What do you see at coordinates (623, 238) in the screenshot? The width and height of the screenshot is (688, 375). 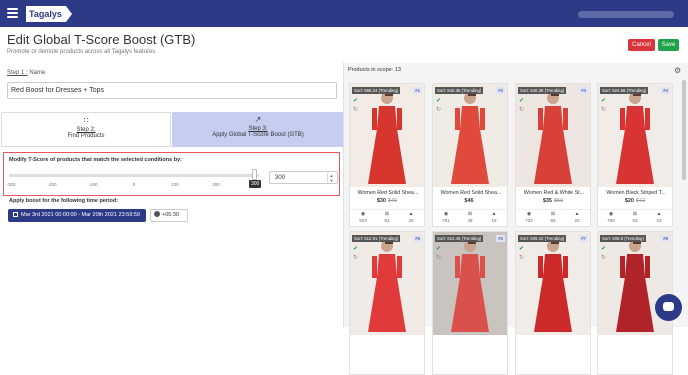 I see `sort-score-badge: Sort: 608.8 (Trending)` at bounding box center [623, 238].